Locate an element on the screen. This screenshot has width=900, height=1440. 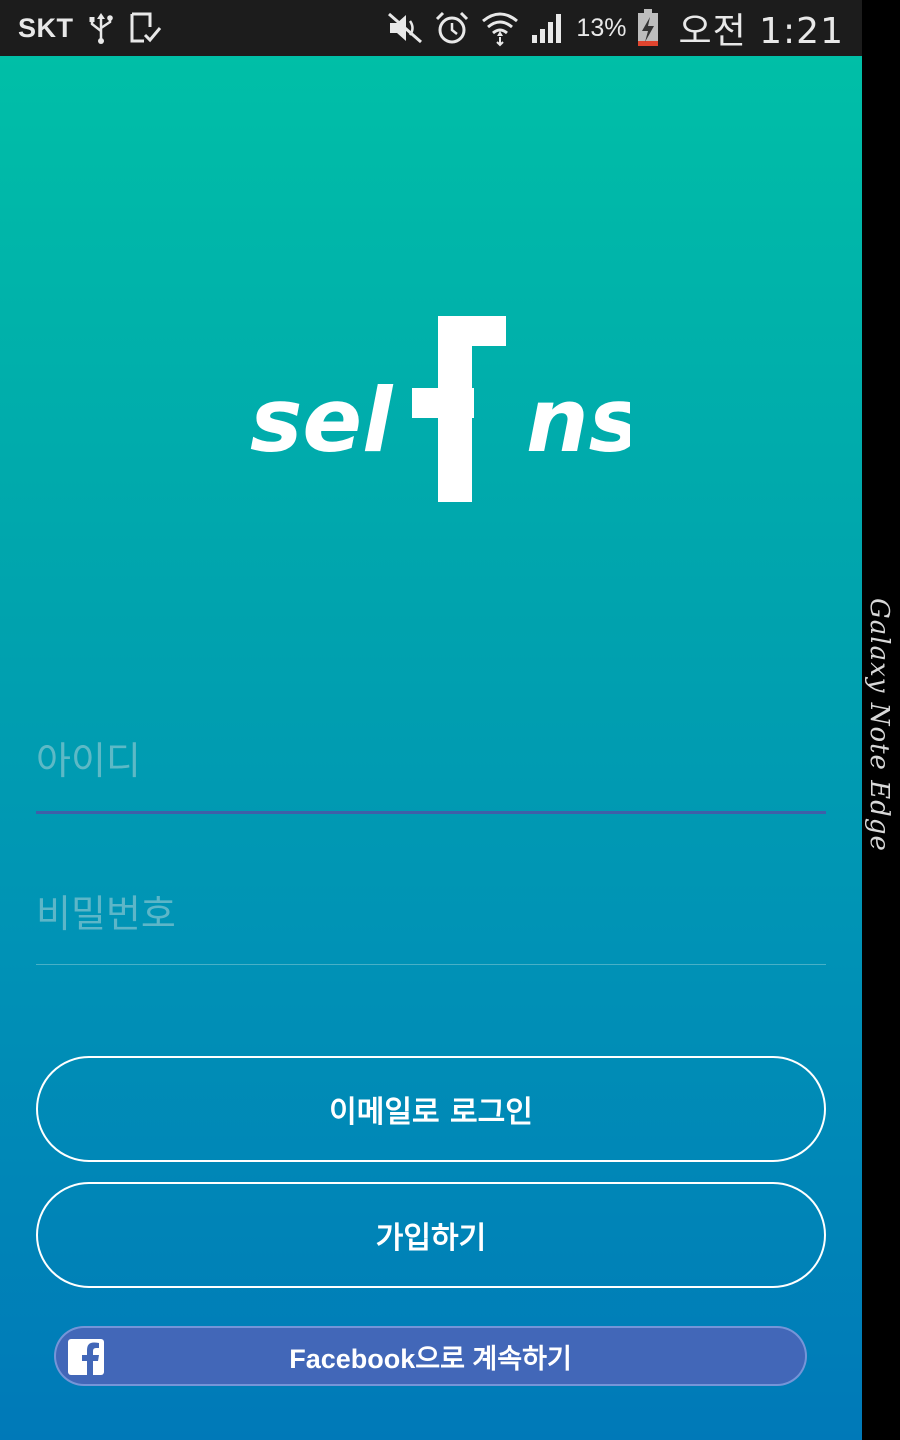
screenshot-icon is located at coordinates (145, 28).